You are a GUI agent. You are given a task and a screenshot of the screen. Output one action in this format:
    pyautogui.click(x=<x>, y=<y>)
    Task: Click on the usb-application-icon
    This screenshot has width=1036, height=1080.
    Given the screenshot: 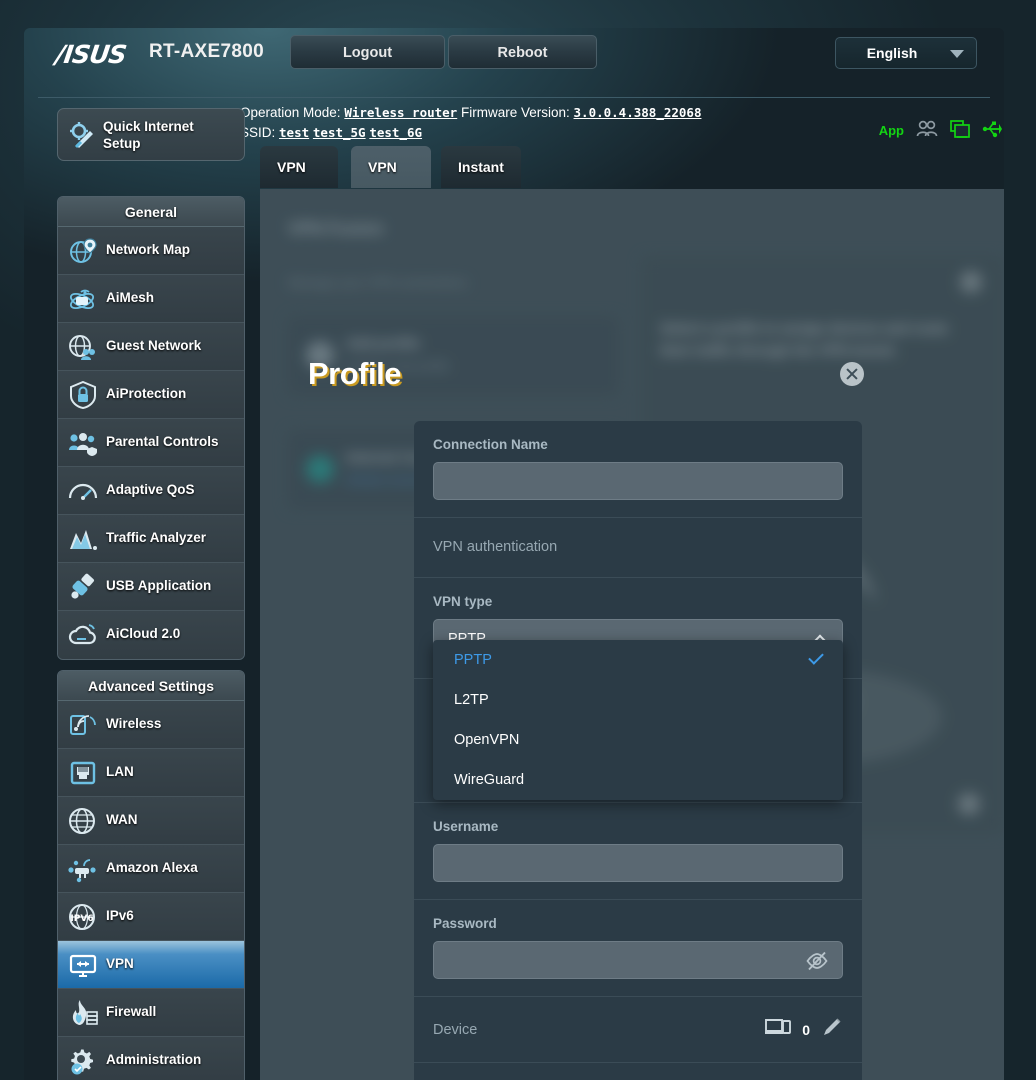 What is the action you would take?
    pyautogui.click(x=83, y=587)
    